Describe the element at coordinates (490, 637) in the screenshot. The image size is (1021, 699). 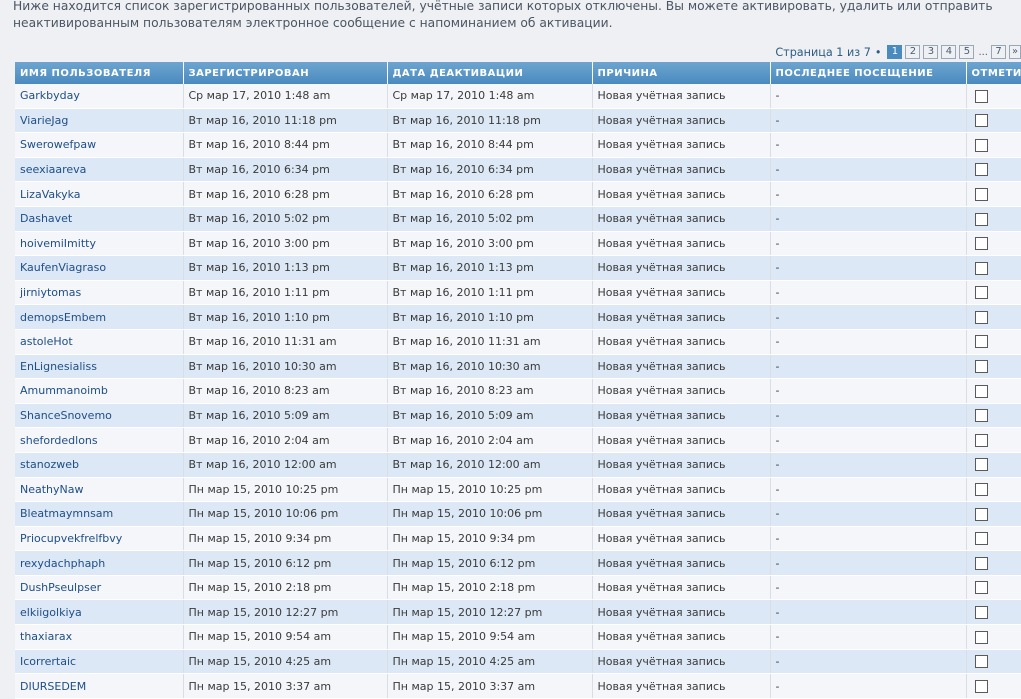
I see `deactivated-date: Пн мар 15, 2010 9:54 am` at that location.